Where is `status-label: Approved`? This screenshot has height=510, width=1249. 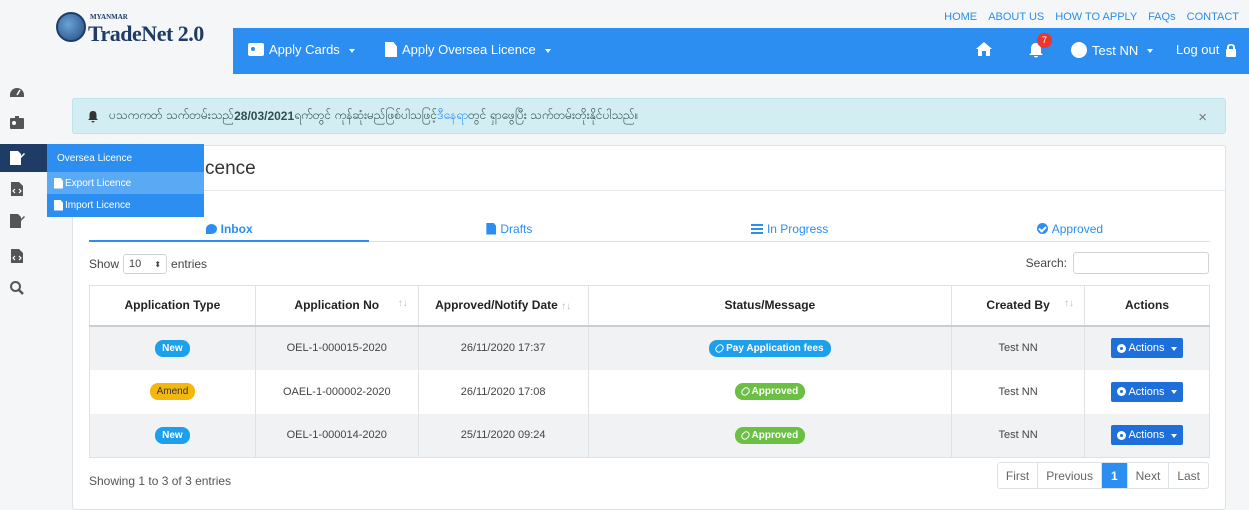 status-label: Approved is located at coordinates (775, 391).